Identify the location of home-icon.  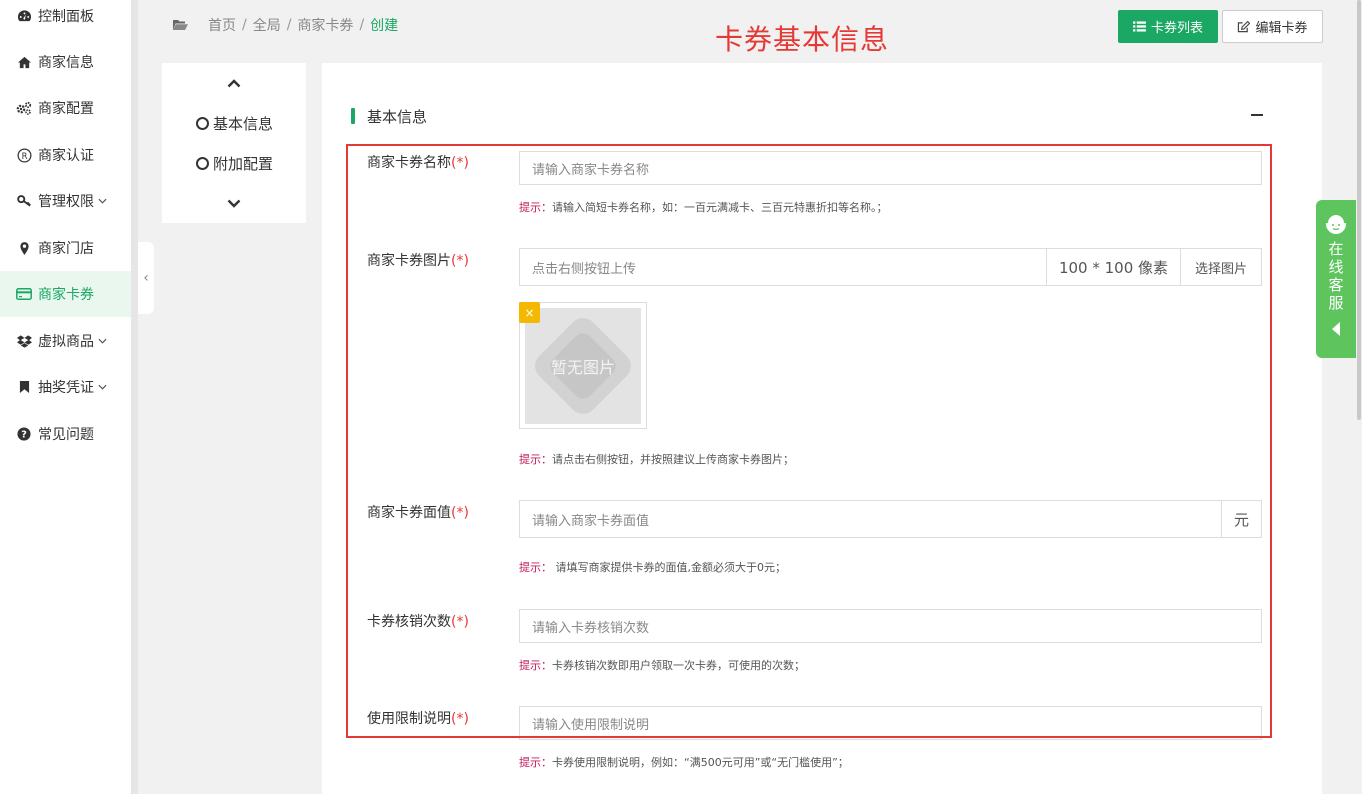
(24, 62).